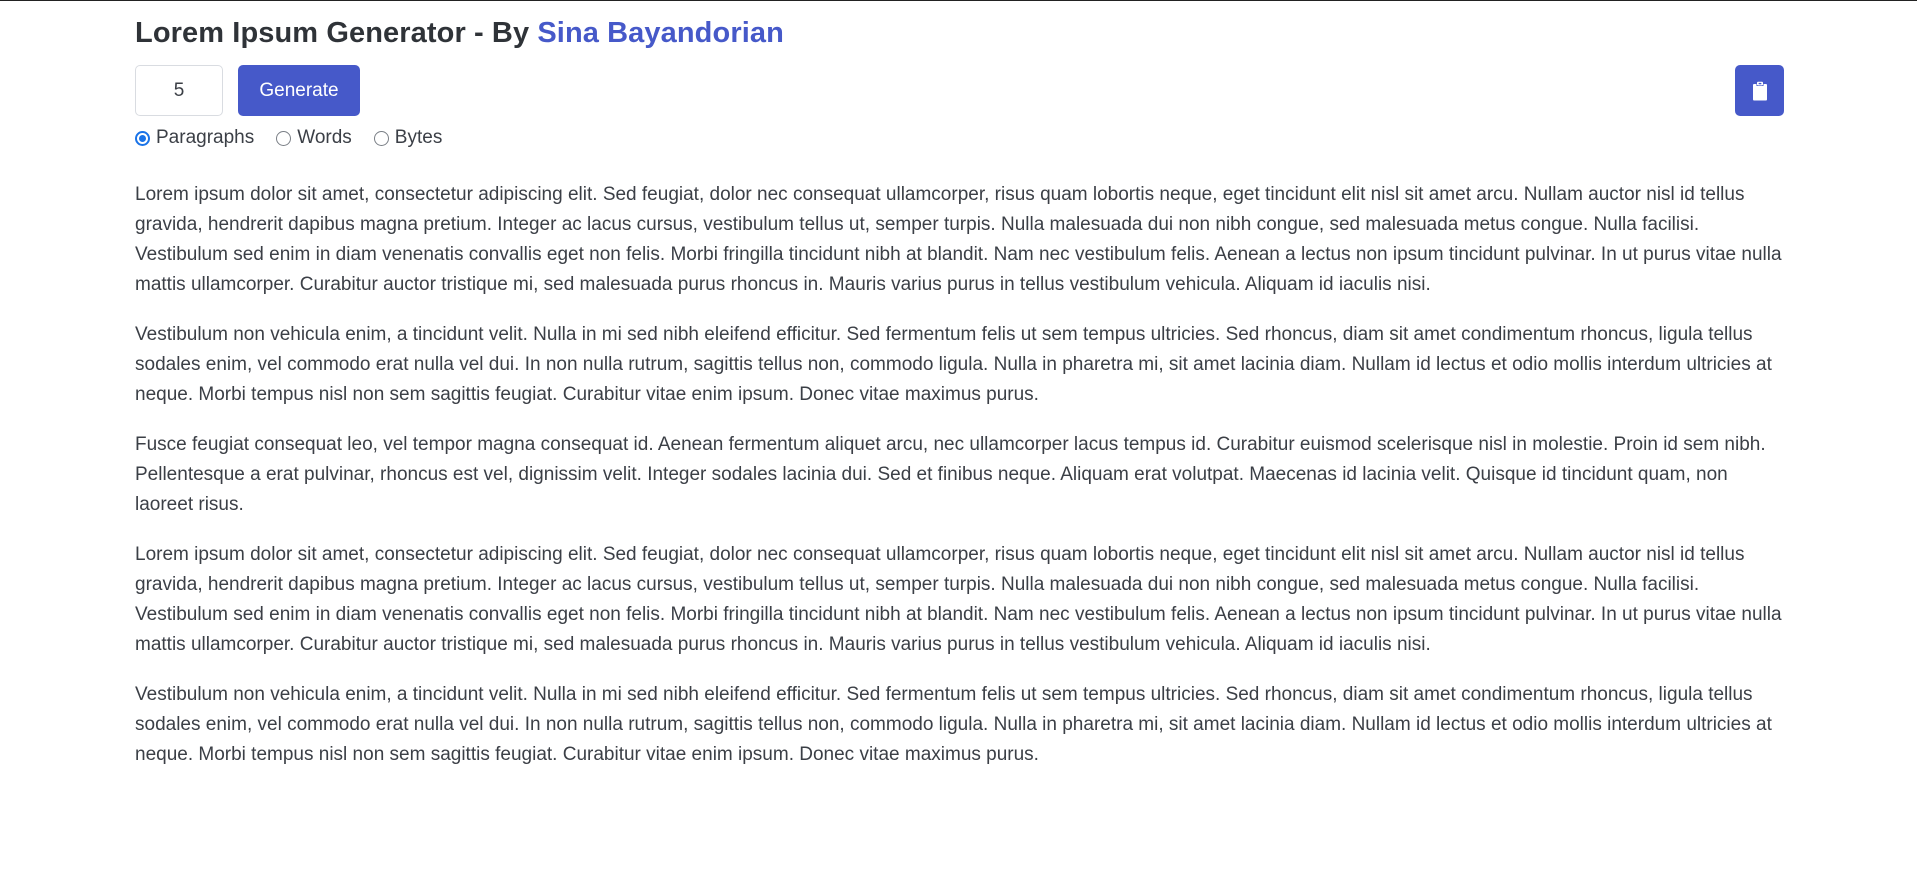  I want to click on radio-bytes, so click(381, 138).